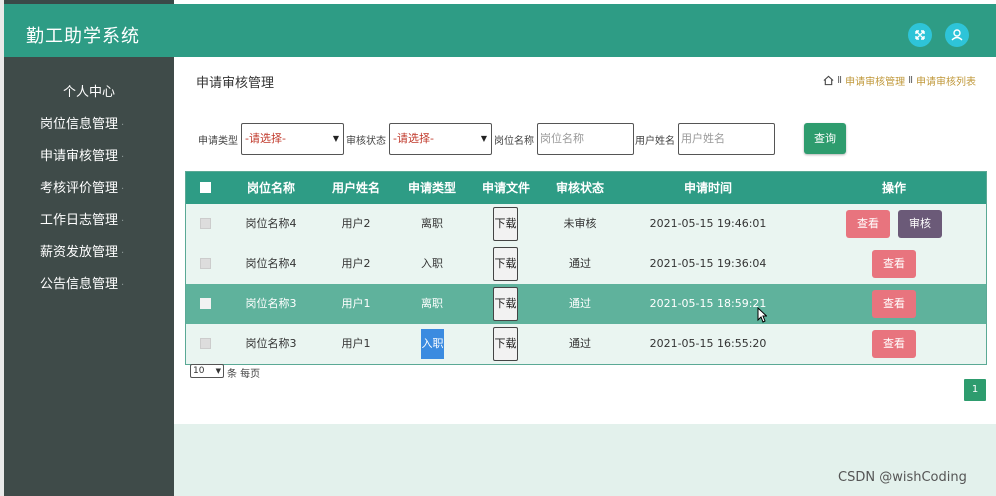 This screenshot has height=496, width=996. Describe the element at coordinates (413, 138) in the screenshot. I see `audit-status-value: -请选择-` at that location.